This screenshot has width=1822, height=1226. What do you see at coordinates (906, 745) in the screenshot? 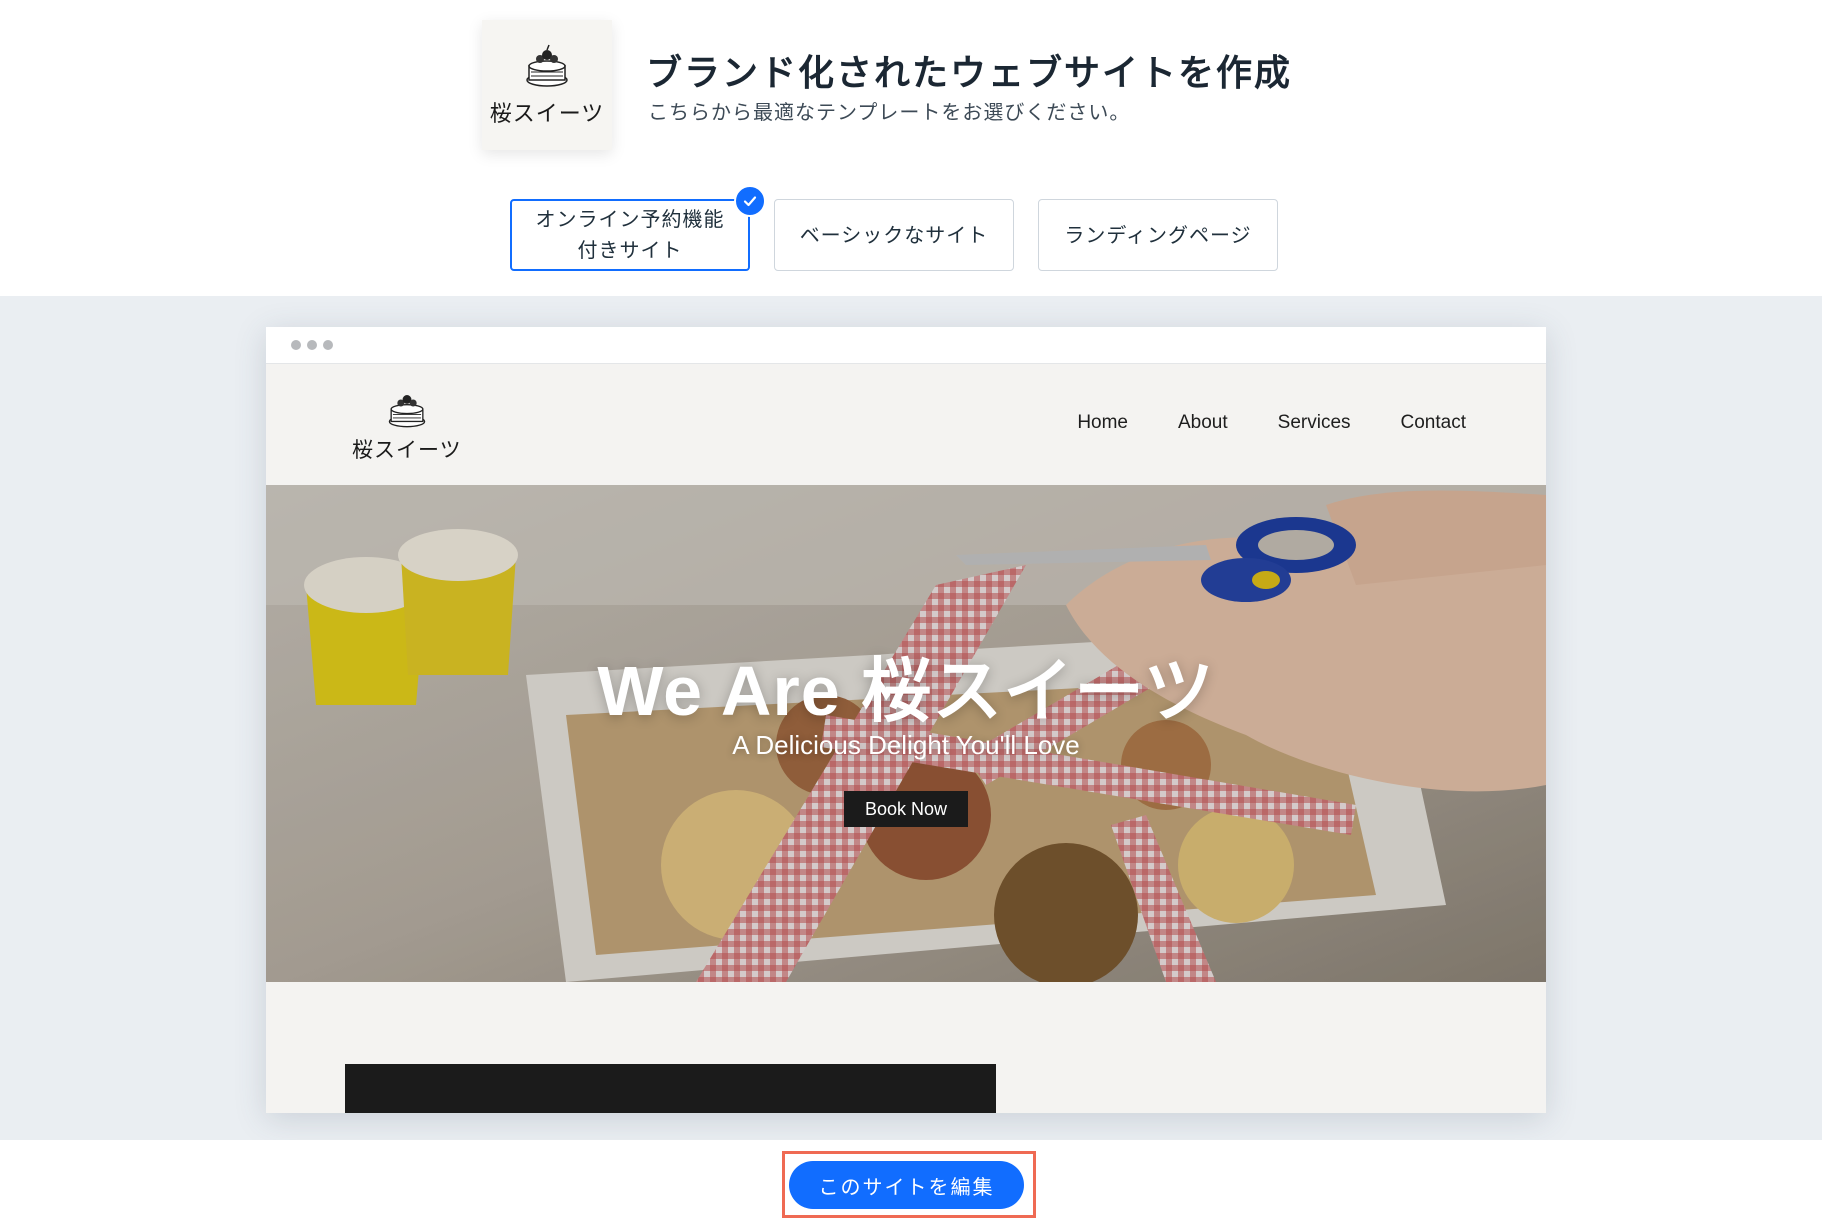
I see `hero-subtitle: A Delicious Delight You'll Love` at bounding box center [906, 745].